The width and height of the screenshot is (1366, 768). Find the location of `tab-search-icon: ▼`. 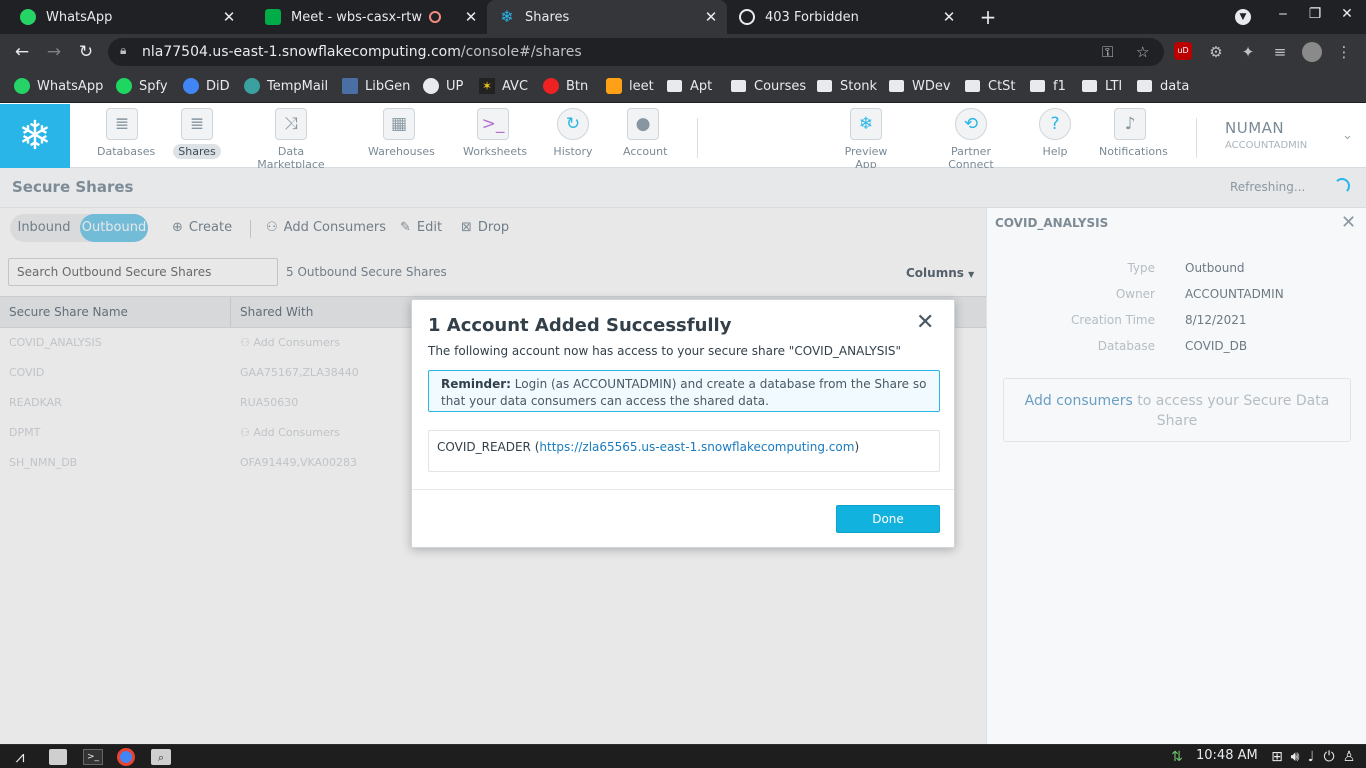

tab-search-icon: ▼ is located at coordinates (1243, 17).